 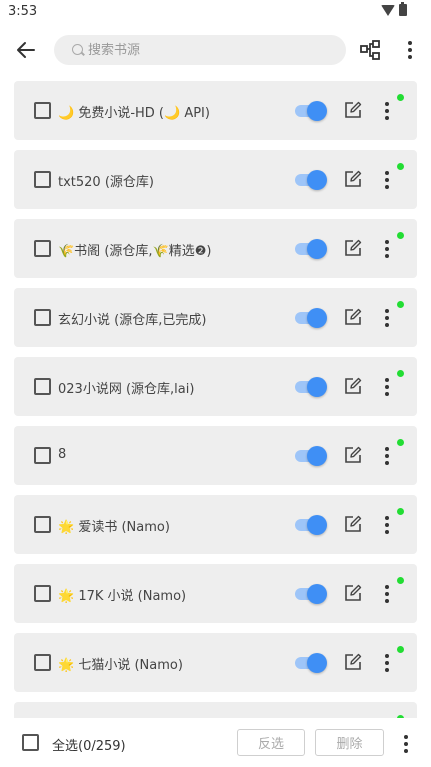 I want to click on source-name: txt520 (源仓库), so click(x=106, y=182).